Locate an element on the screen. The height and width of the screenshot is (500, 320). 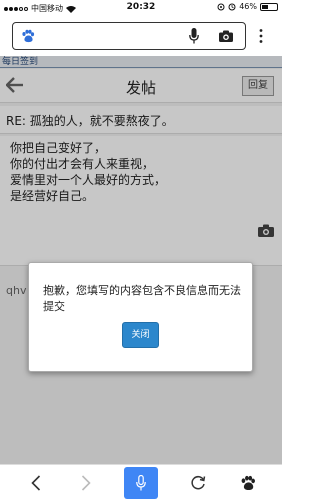
alarm-icon is located at coordinates (232, 6).